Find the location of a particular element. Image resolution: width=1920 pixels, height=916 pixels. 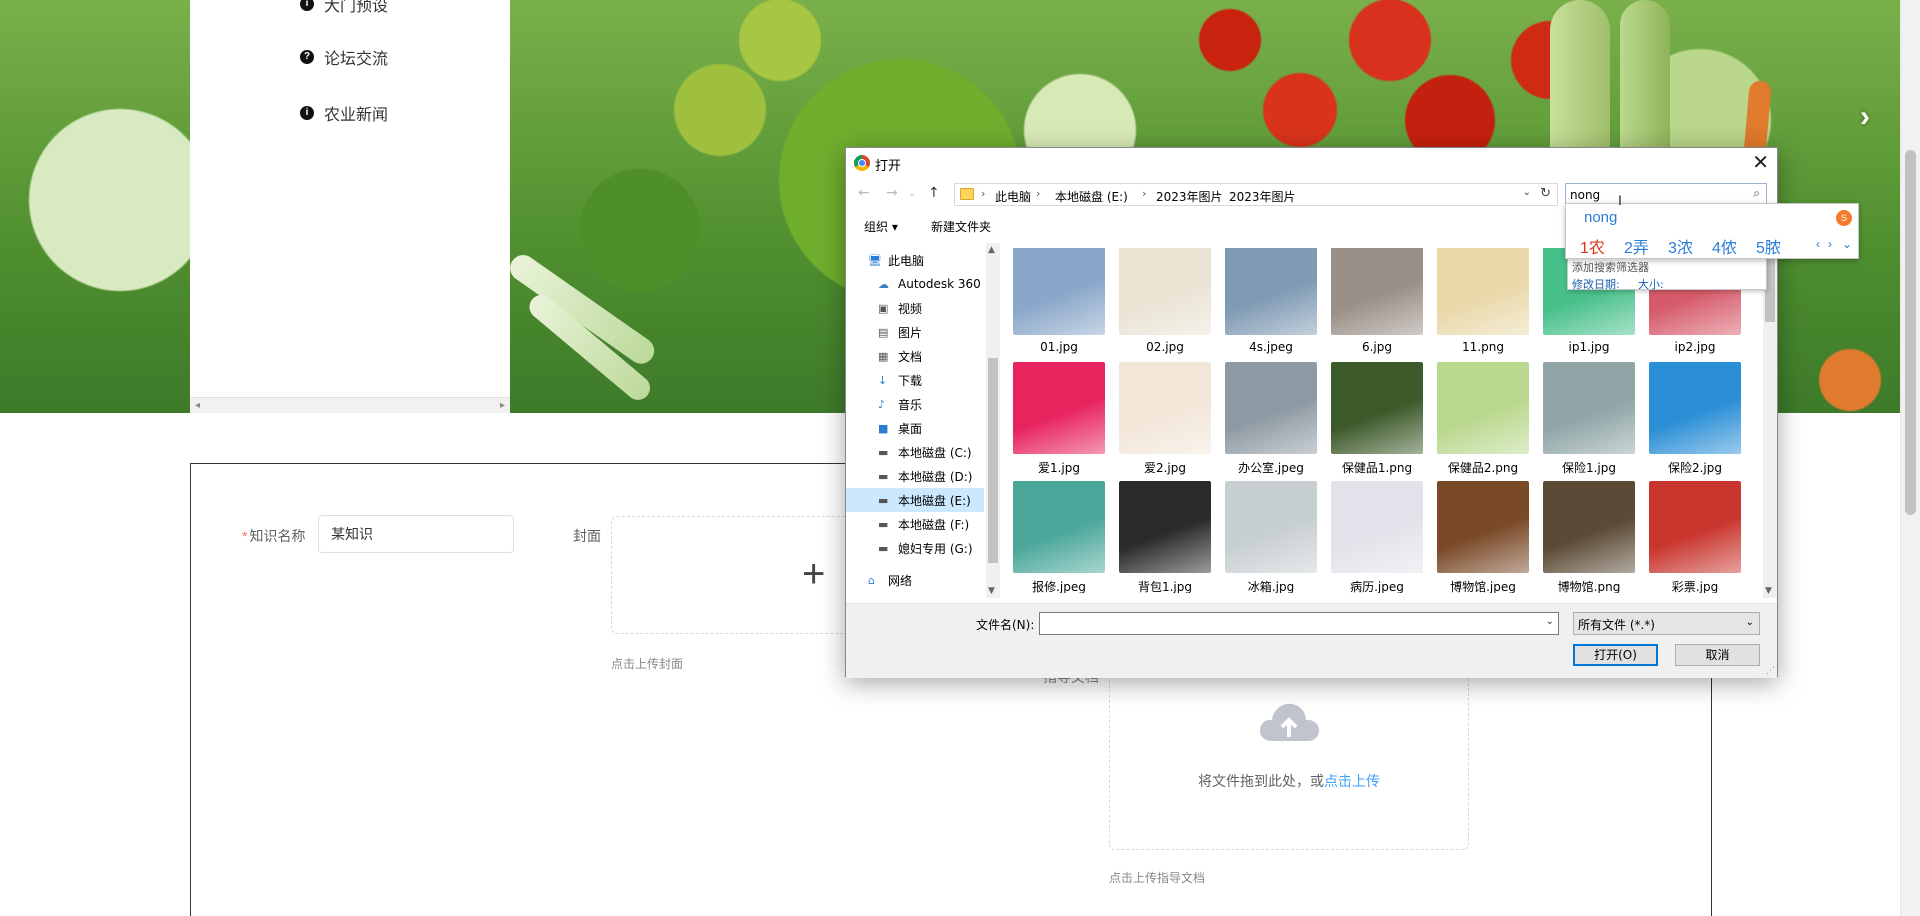

nav-item: ▬ 本地磁盘 (F:) is located at coordinates (915, 524).